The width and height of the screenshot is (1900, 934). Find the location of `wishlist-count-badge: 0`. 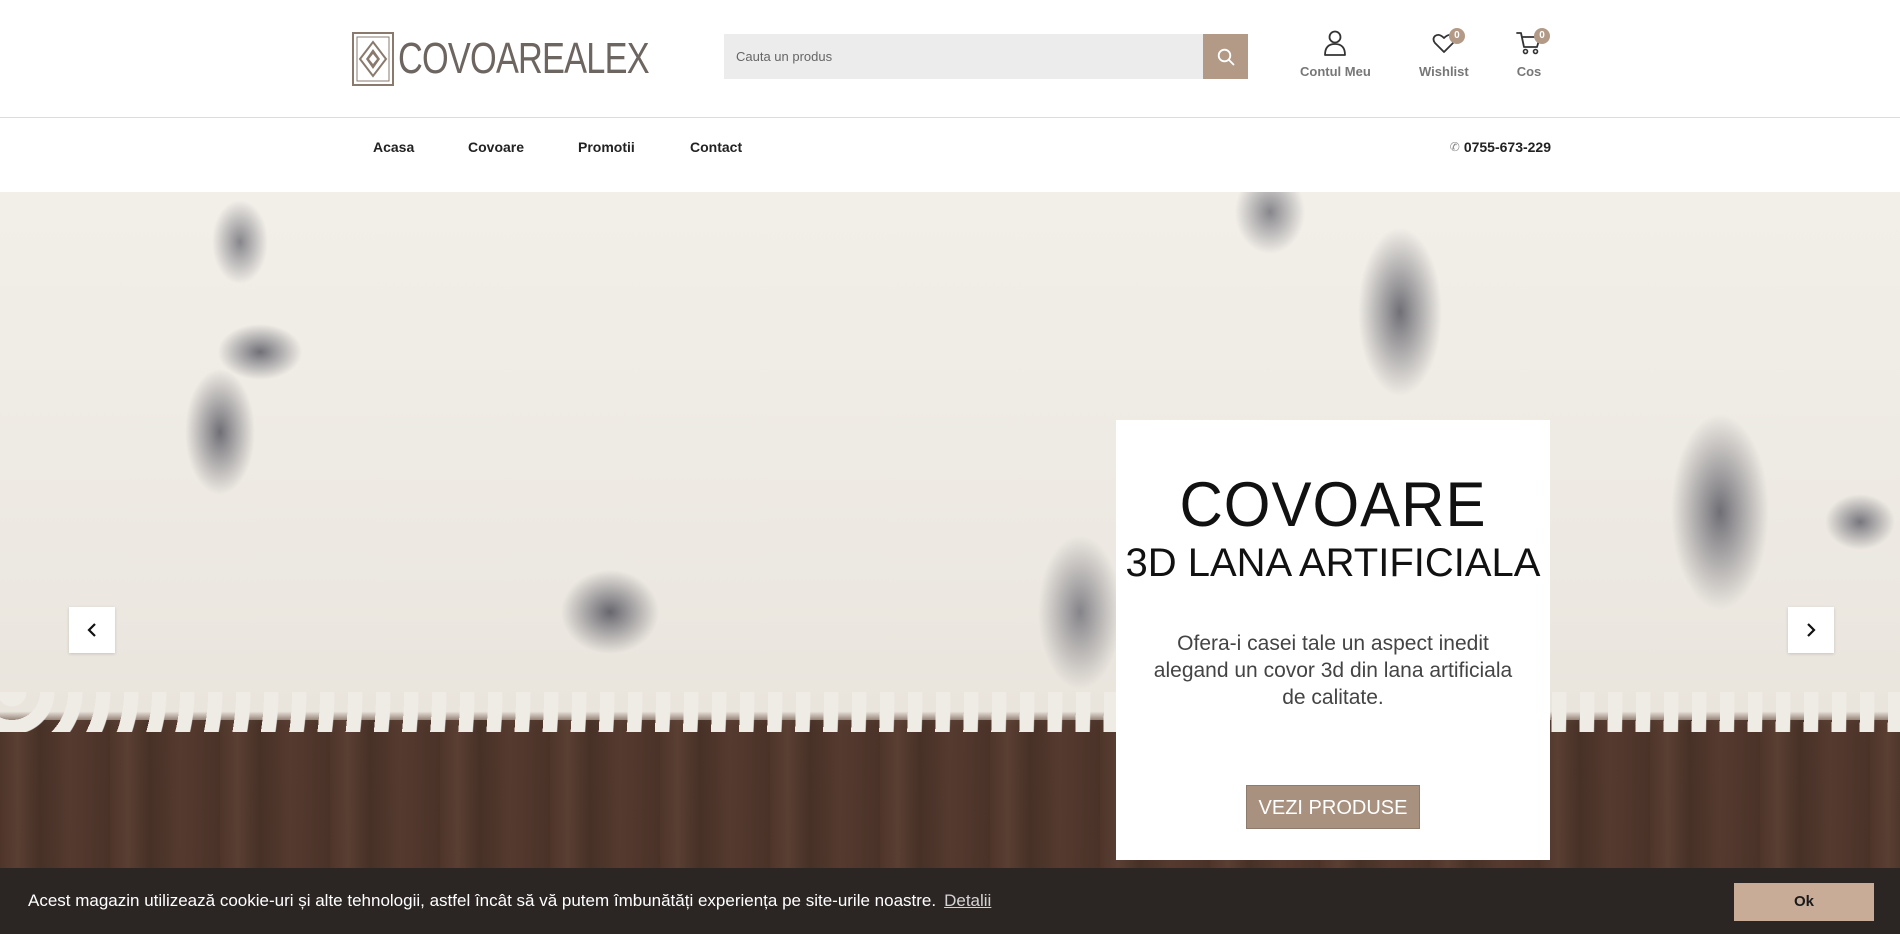

wishlist-count-badge: 0 is located at coordinates (1456, 36).